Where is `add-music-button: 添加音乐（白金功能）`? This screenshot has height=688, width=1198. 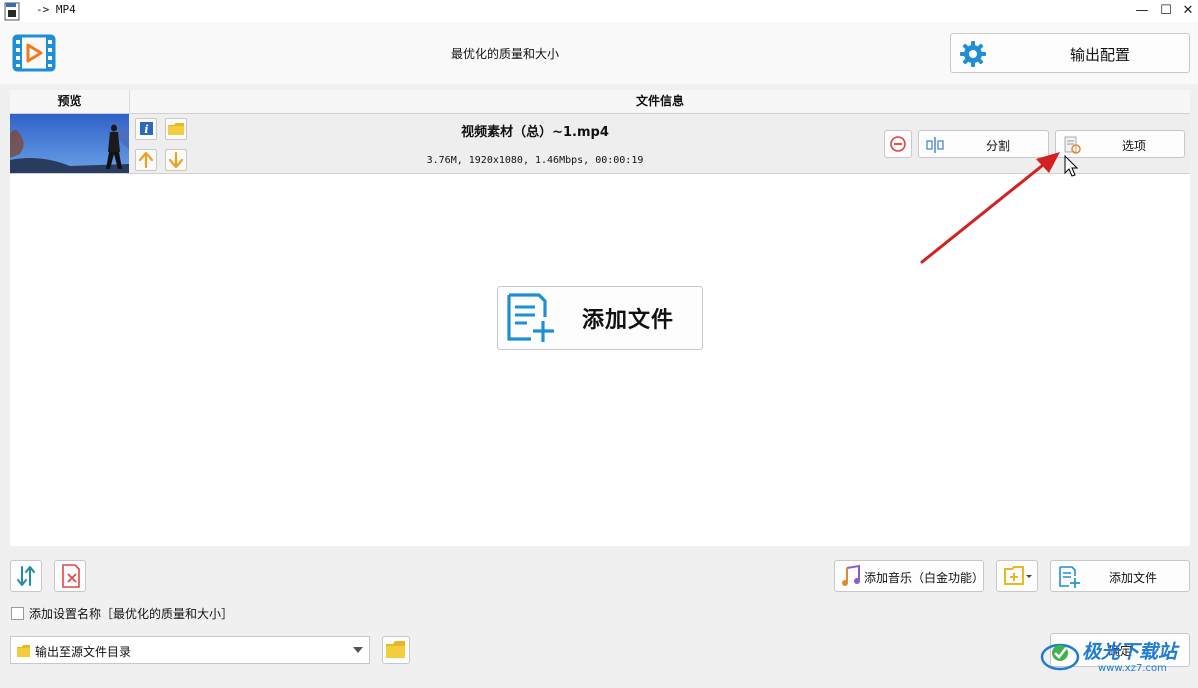 add-music-button: 添加音乐（白金功能） is located at coordinates (909, 576).